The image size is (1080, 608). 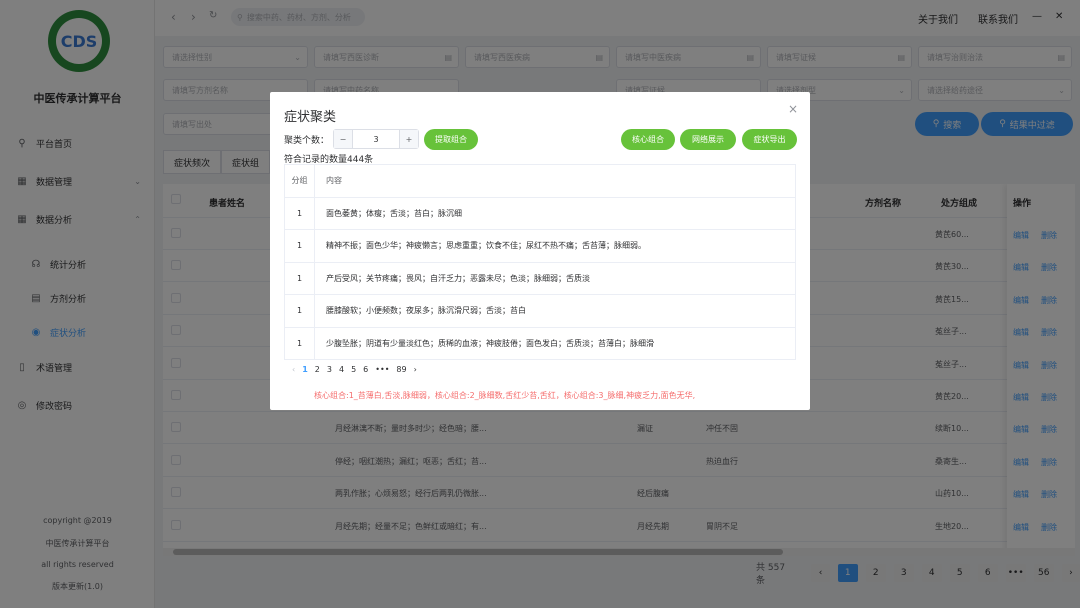 What do you see at coordinates (317, 369) in the screenshot?
I see `dialog-page-number: 2` at bounding box center [317, 369].